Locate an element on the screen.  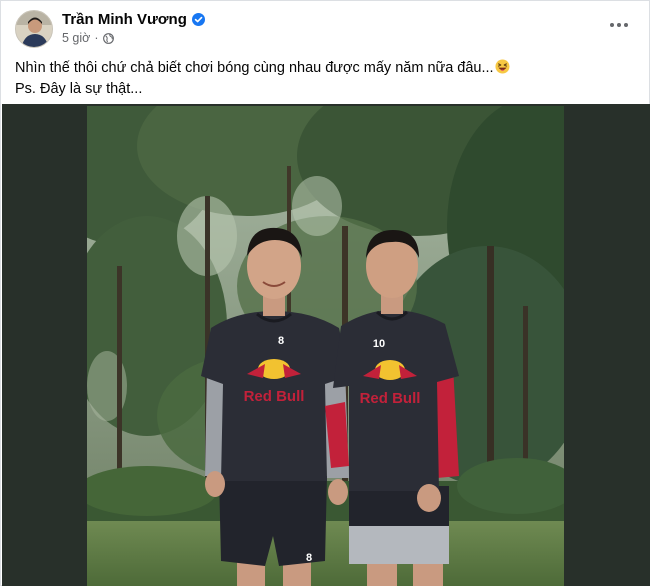
author-name: Trần Minh Vương is located at coordinates (124, 19).